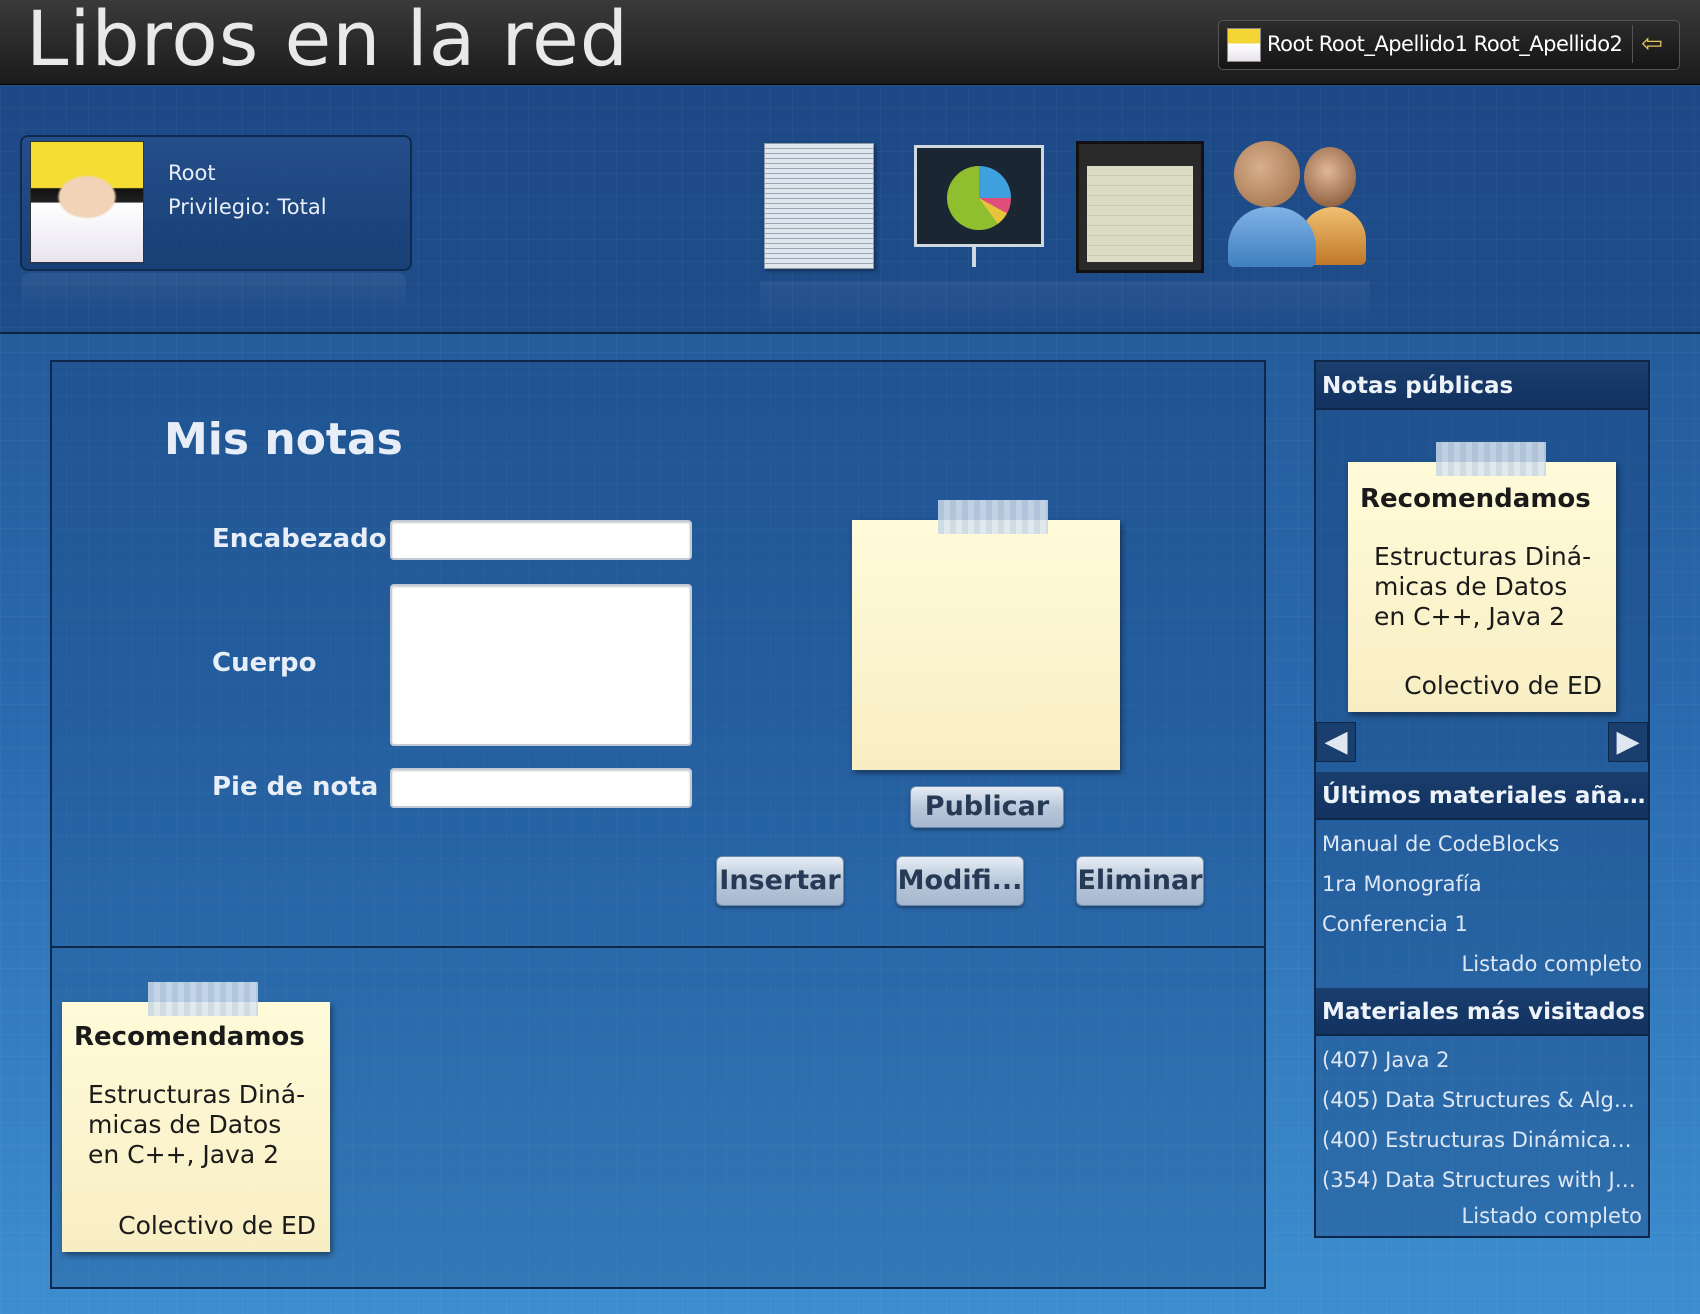 This screenshot has width=1700, height=1314. Describe the element at coordinates (1628, 742) in the screenshot. I see `arrow-right-icon: ▶` at that location.